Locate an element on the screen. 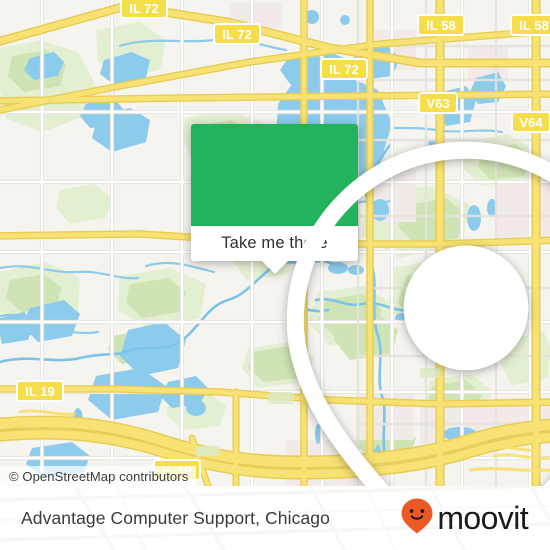 This screenshot has height=550, width=550. road-shield: V63 is located at coordinates (438, 103).